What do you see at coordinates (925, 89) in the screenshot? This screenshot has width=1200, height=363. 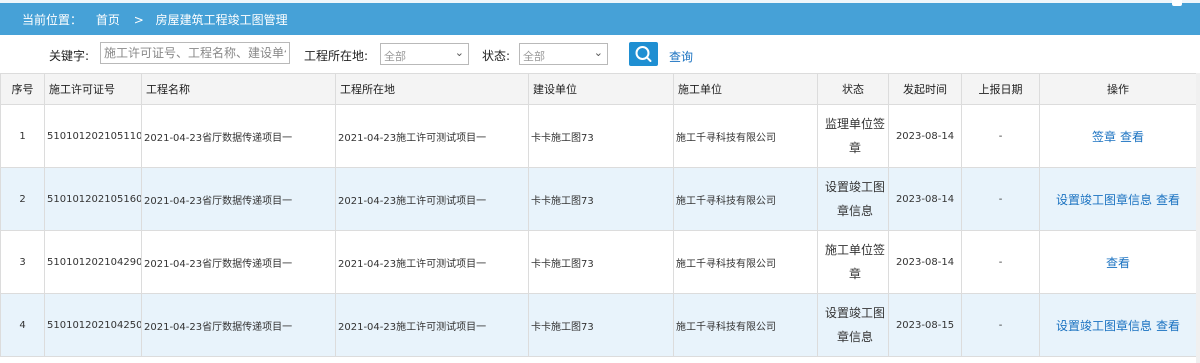 I see `col-header-start: 发起时间` at bounding box center [925, 89].